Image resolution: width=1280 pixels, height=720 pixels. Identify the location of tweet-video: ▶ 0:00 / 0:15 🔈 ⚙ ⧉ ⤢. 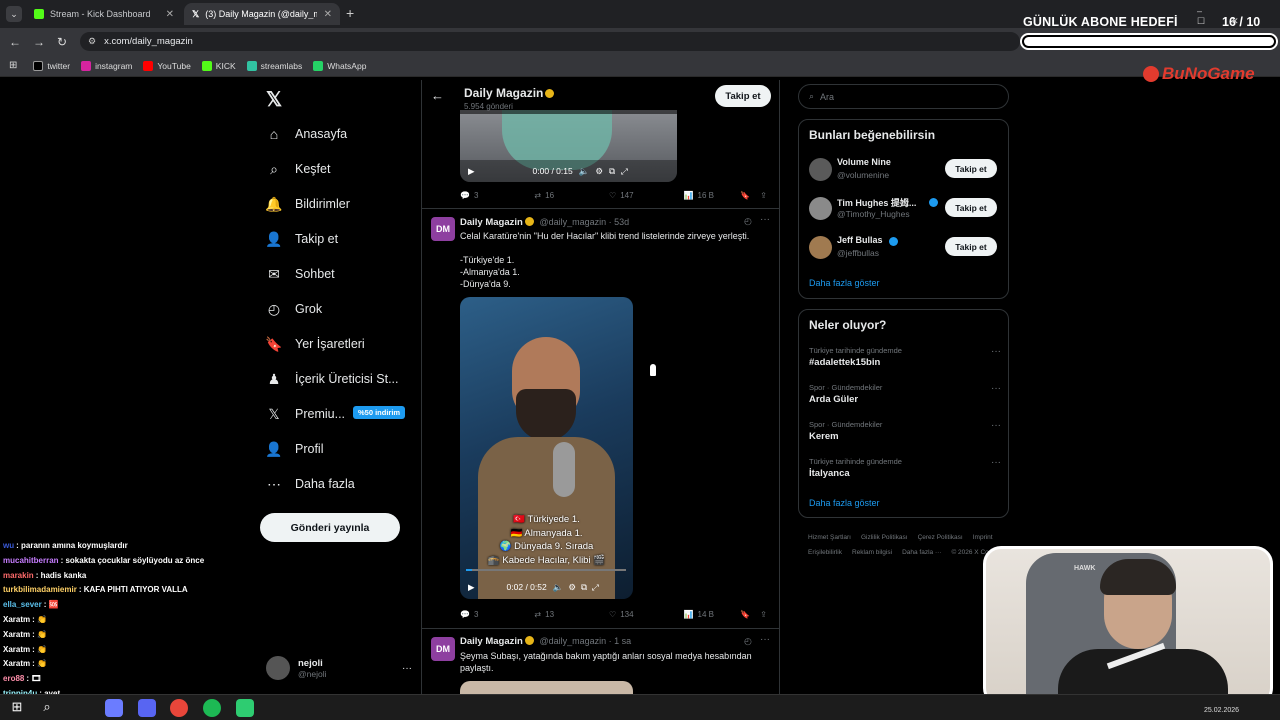
(568, 146).